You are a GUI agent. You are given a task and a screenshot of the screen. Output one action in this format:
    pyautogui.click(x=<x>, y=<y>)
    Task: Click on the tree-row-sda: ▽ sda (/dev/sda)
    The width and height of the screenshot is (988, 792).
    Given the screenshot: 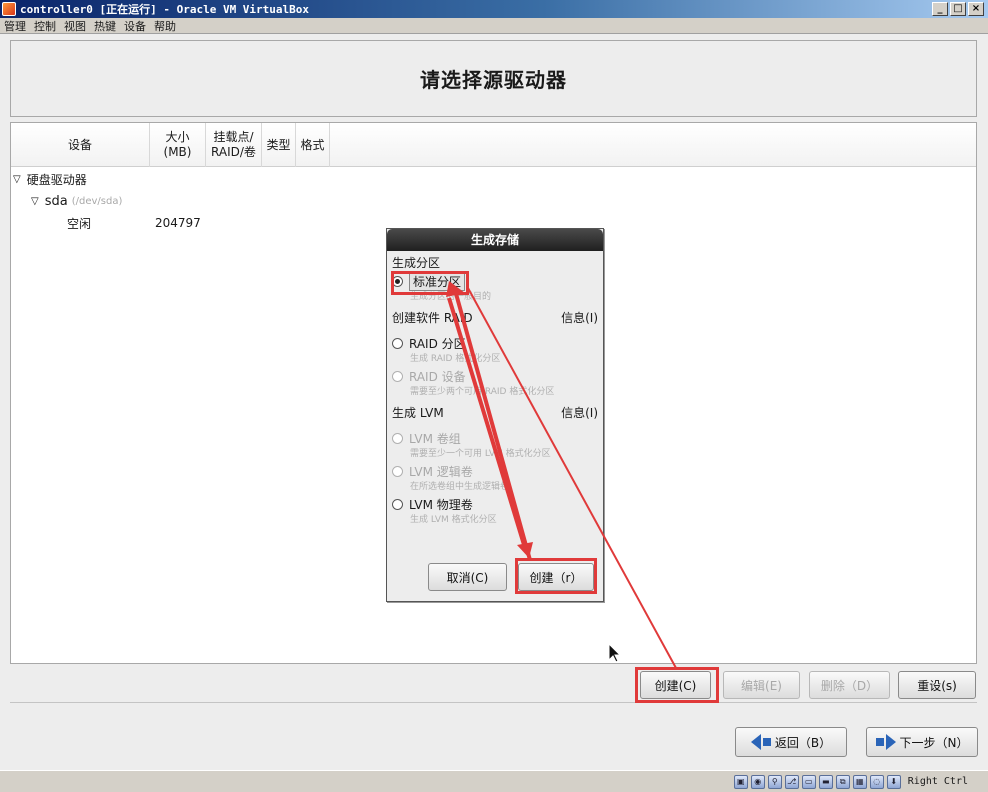 What is the action you would take?
    pyautogui.click(x=76, y=201)
    